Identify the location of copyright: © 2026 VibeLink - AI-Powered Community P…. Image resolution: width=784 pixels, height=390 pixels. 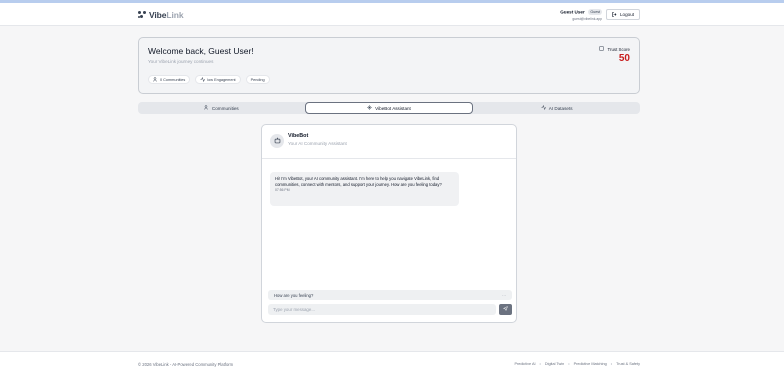
(186, 364).